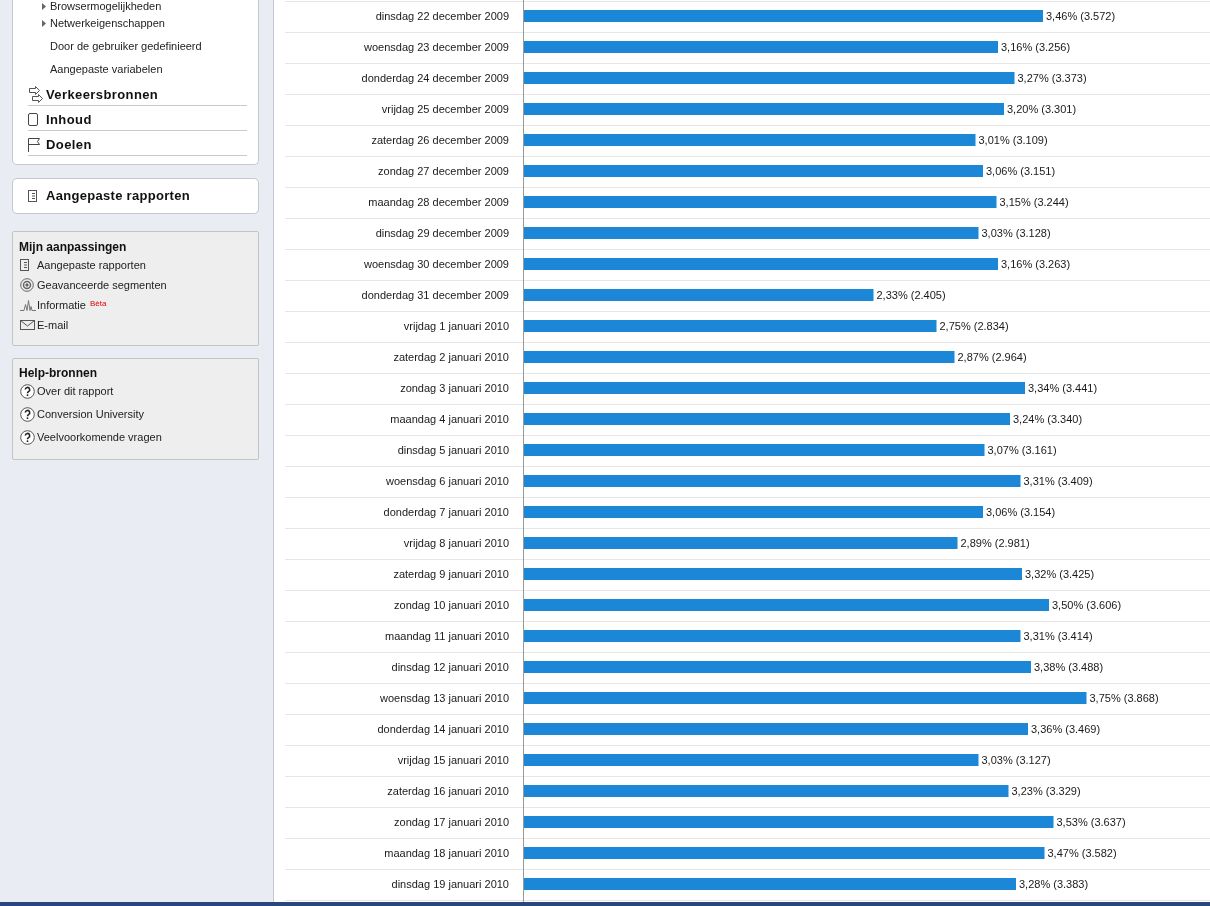 The image size is (1210, 906). What do you see at coordinates (1066, 729) in the screenshot?
I see `value-label: 3,36% (3.469)` at bounding box center [1066, 729].